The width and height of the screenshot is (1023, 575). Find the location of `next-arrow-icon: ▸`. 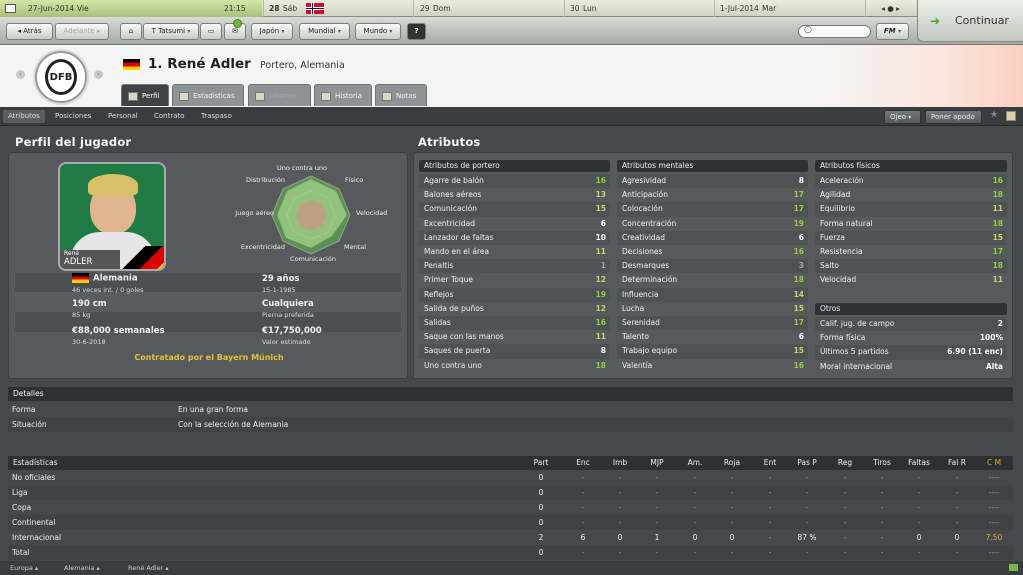

next-arrow-icon: ▸ is located at coordinates (898, 8).